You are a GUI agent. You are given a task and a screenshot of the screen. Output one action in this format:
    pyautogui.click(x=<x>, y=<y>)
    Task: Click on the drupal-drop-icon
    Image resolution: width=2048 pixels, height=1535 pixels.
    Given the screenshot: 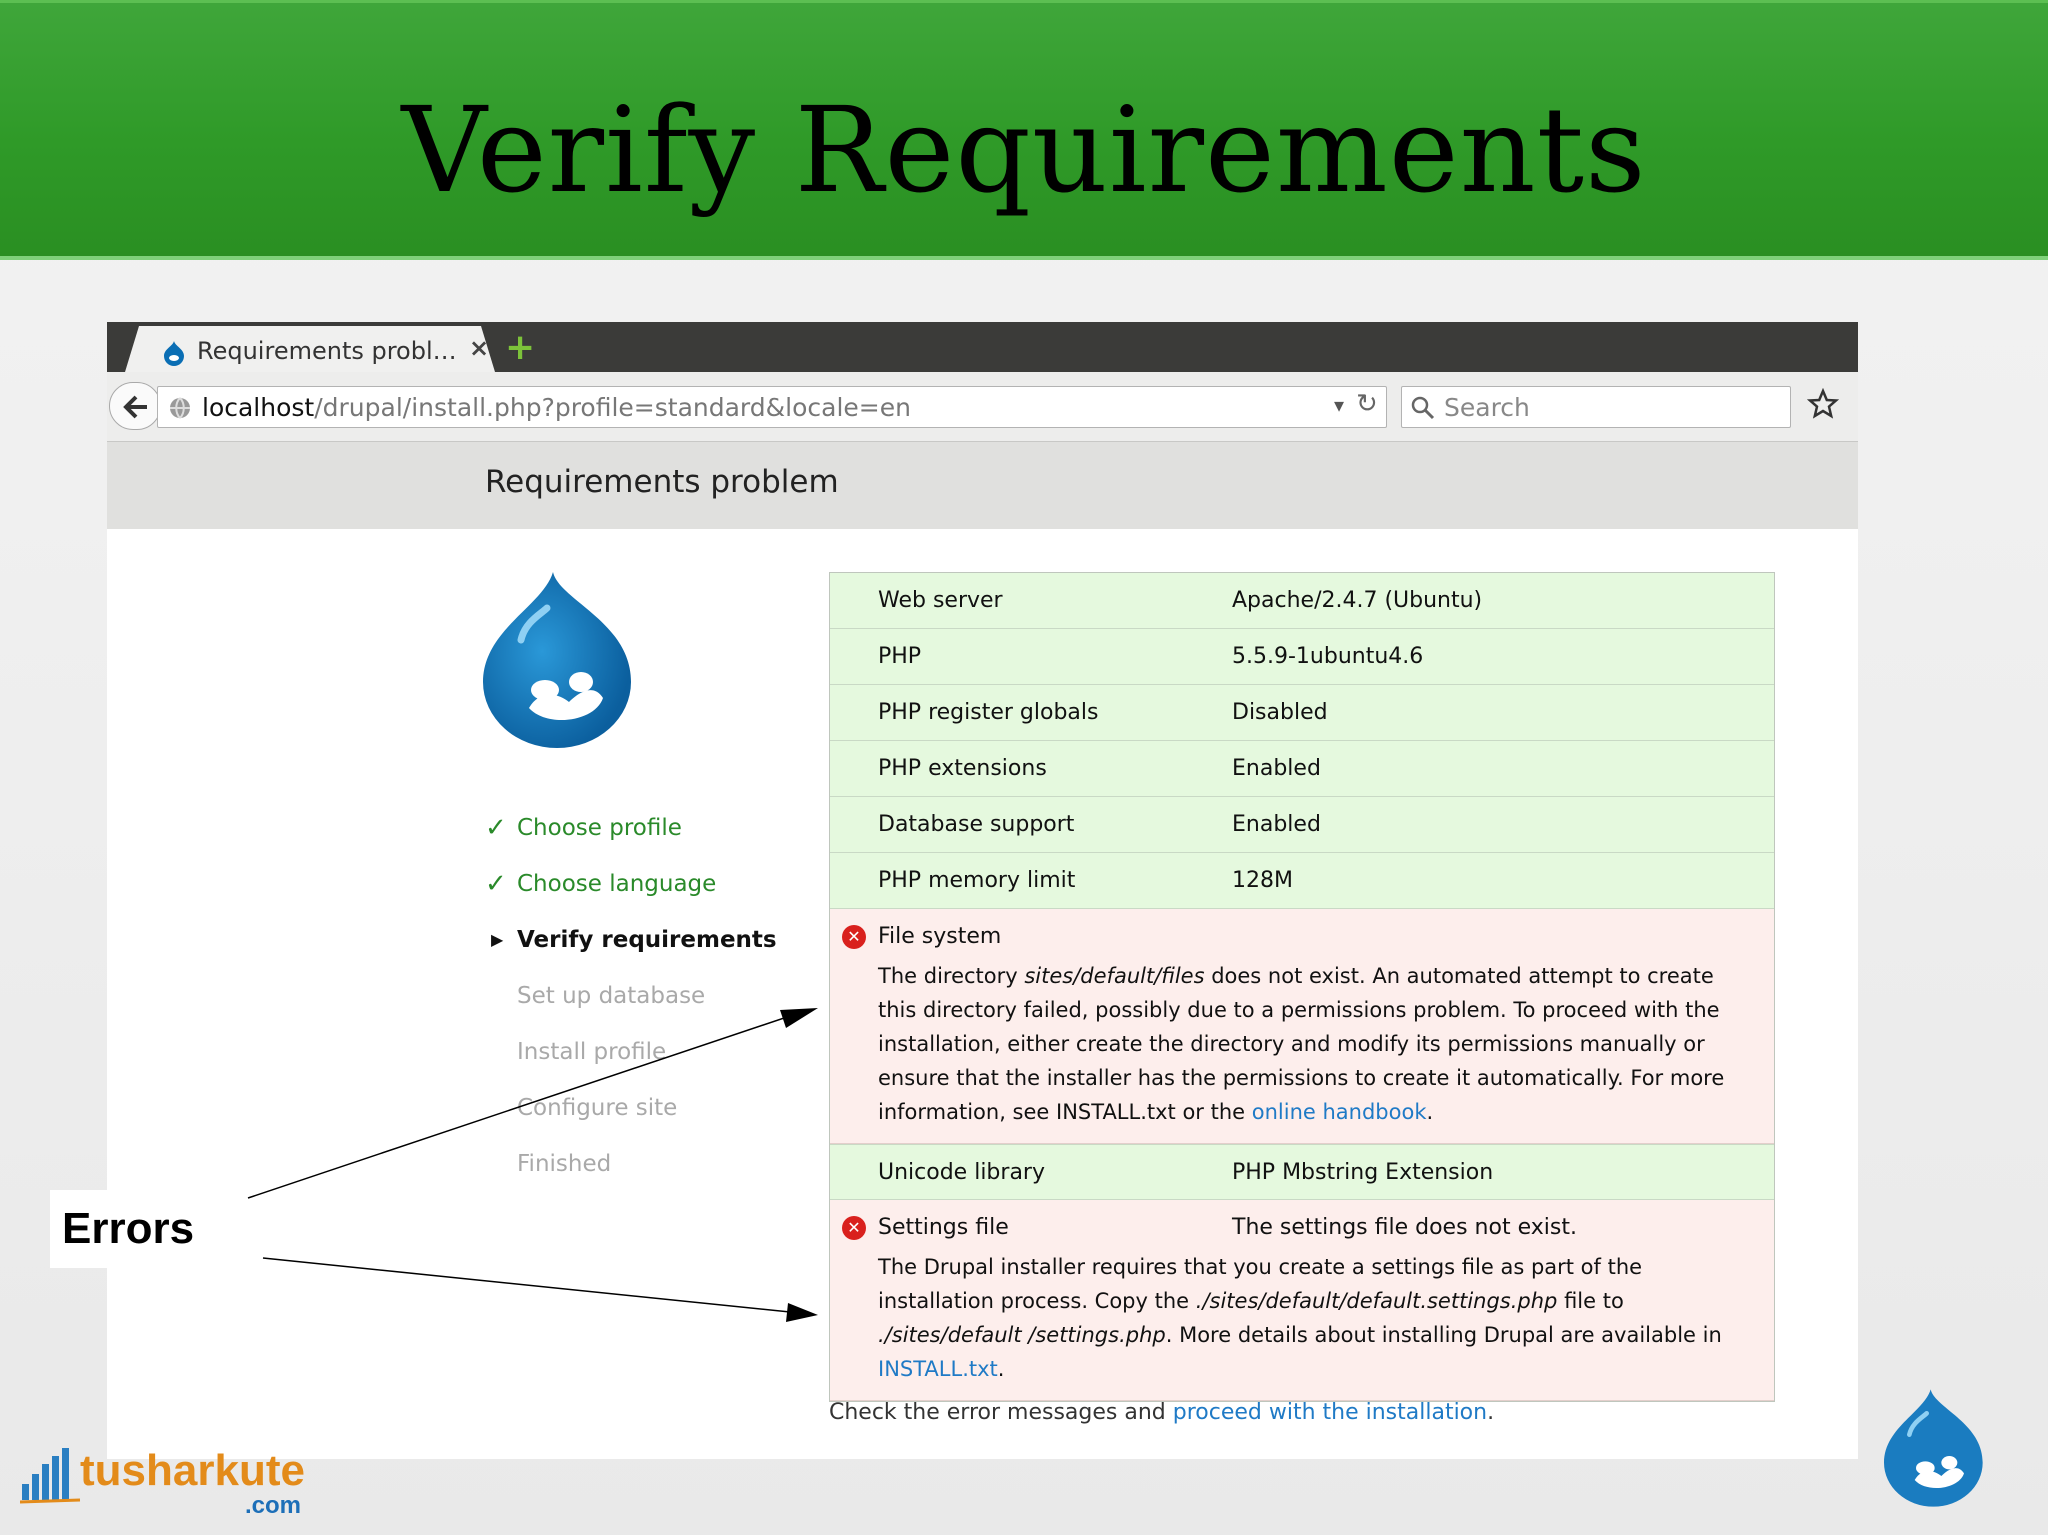 What is the action you would take?
    pyautogui.click(x=1933, y=1448)
    